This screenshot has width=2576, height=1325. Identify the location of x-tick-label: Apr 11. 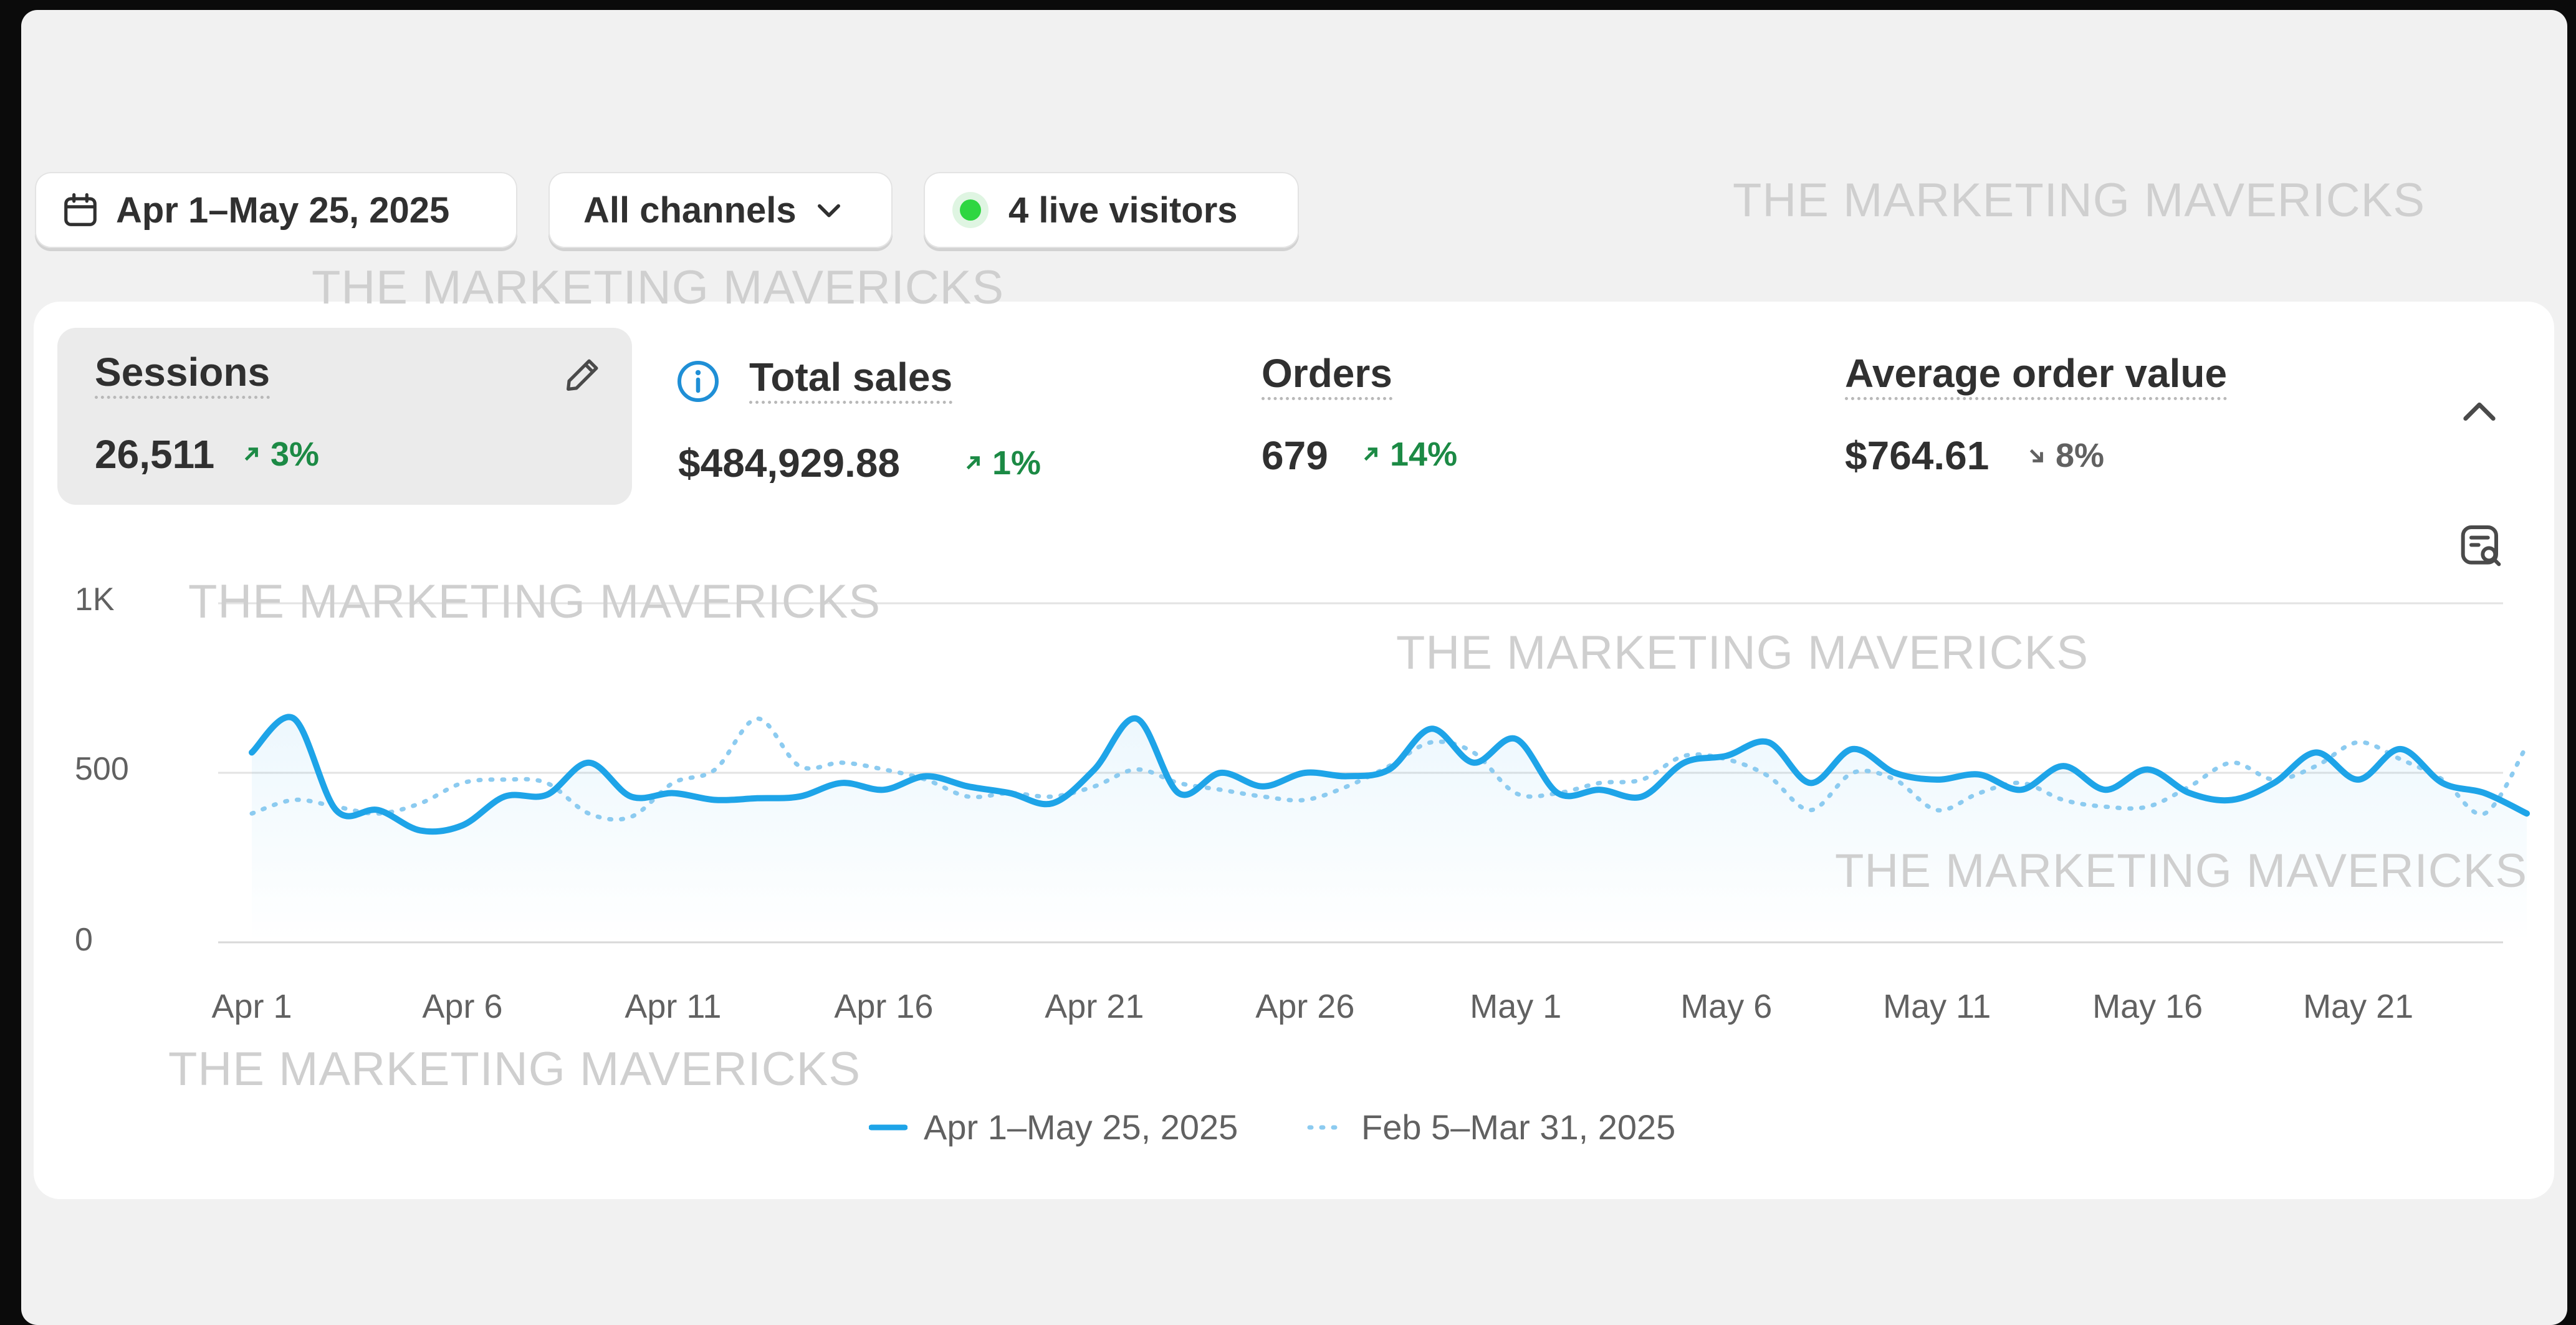
(673, 1006).